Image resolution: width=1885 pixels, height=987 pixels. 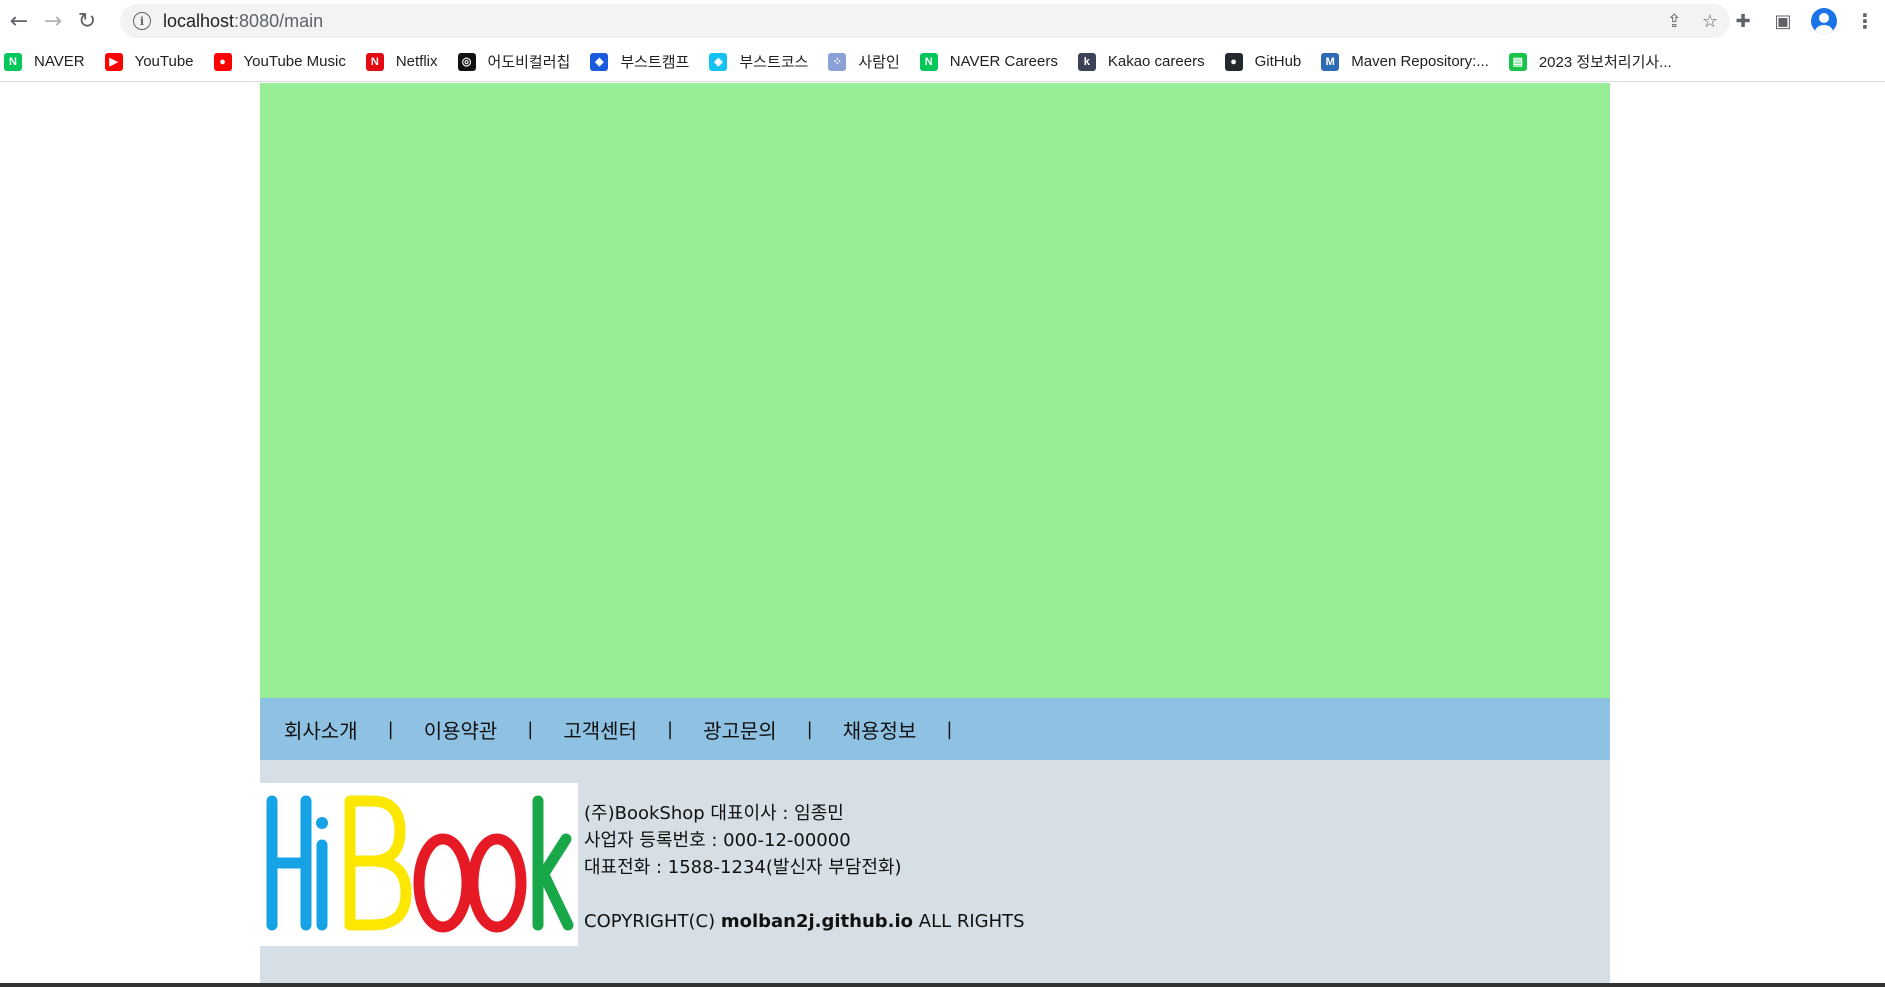 I want to click on url-path: :8080/main, so click(x=279, y=20).